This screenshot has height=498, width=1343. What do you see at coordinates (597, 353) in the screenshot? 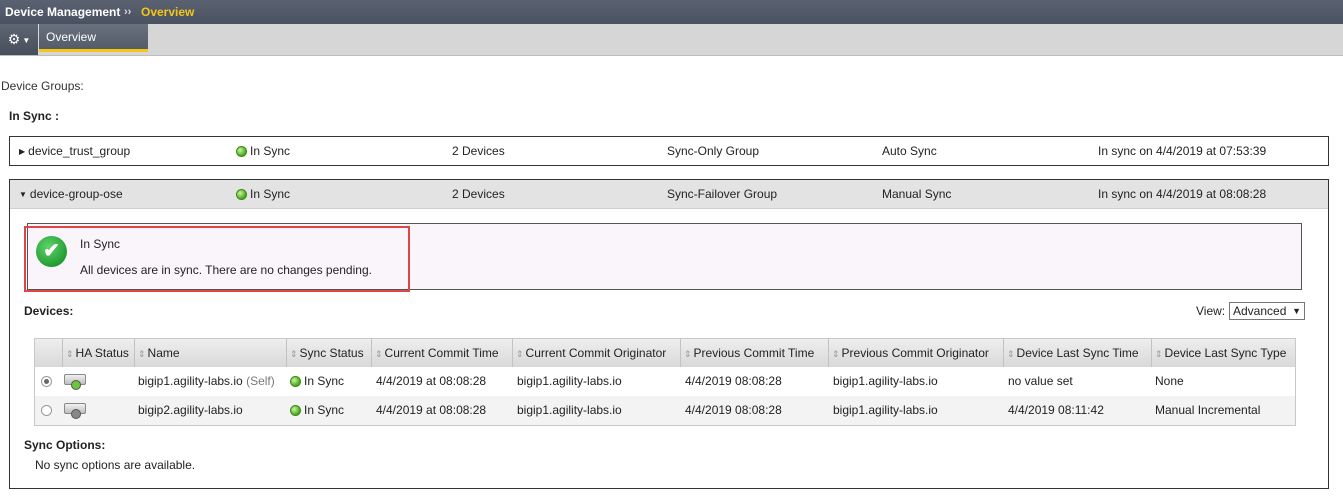
I see `column-current-commit-originator: ⇕ Current Commit Originator` at bounding box center [597, 353].